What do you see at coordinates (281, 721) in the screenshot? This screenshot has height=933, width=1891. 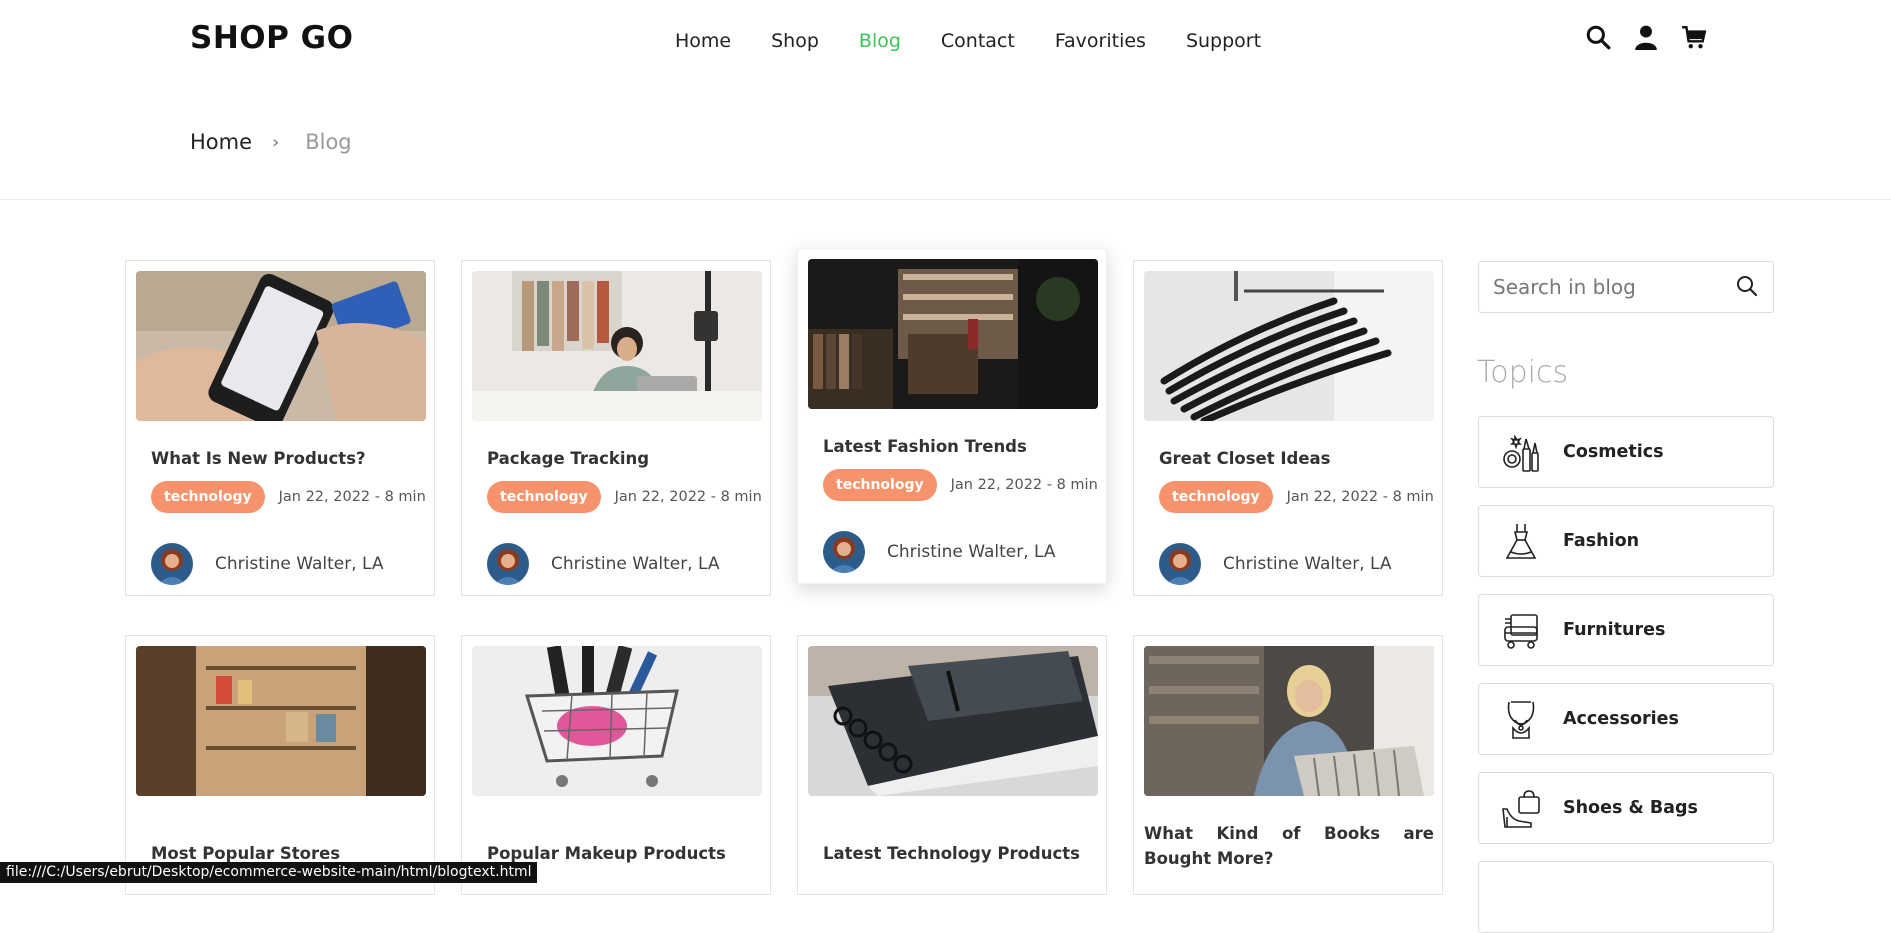 I see `post-image-stores` at bounding box center [281, 721].